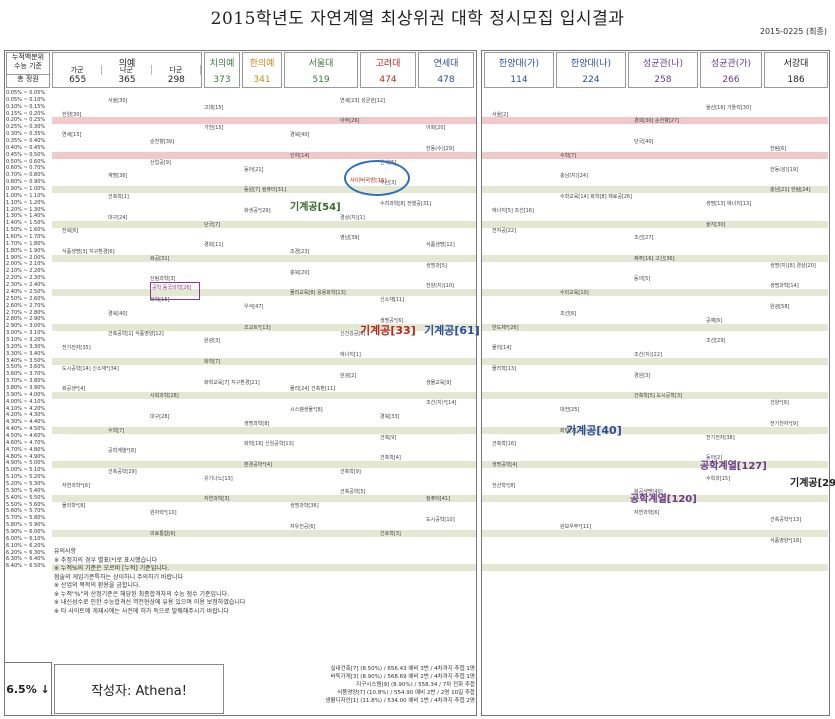 This screenshot has width=835, height=719. What do you see at coordinates (265, 190) in the screenshot?
I see `result-cell: 동원[7] 컴퓨터[31]` at bounding box center [265, 190].